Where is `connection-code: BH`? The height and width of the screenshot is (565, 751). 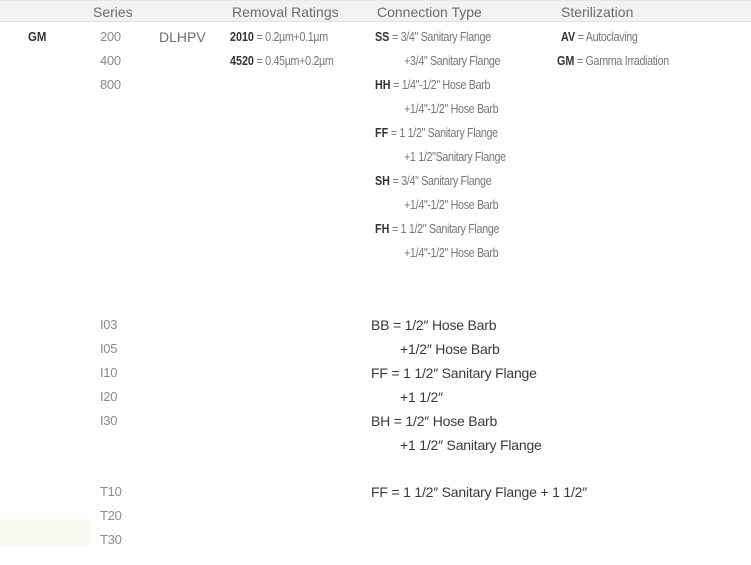 connection-code: BH is located at coordinates (381, 421).